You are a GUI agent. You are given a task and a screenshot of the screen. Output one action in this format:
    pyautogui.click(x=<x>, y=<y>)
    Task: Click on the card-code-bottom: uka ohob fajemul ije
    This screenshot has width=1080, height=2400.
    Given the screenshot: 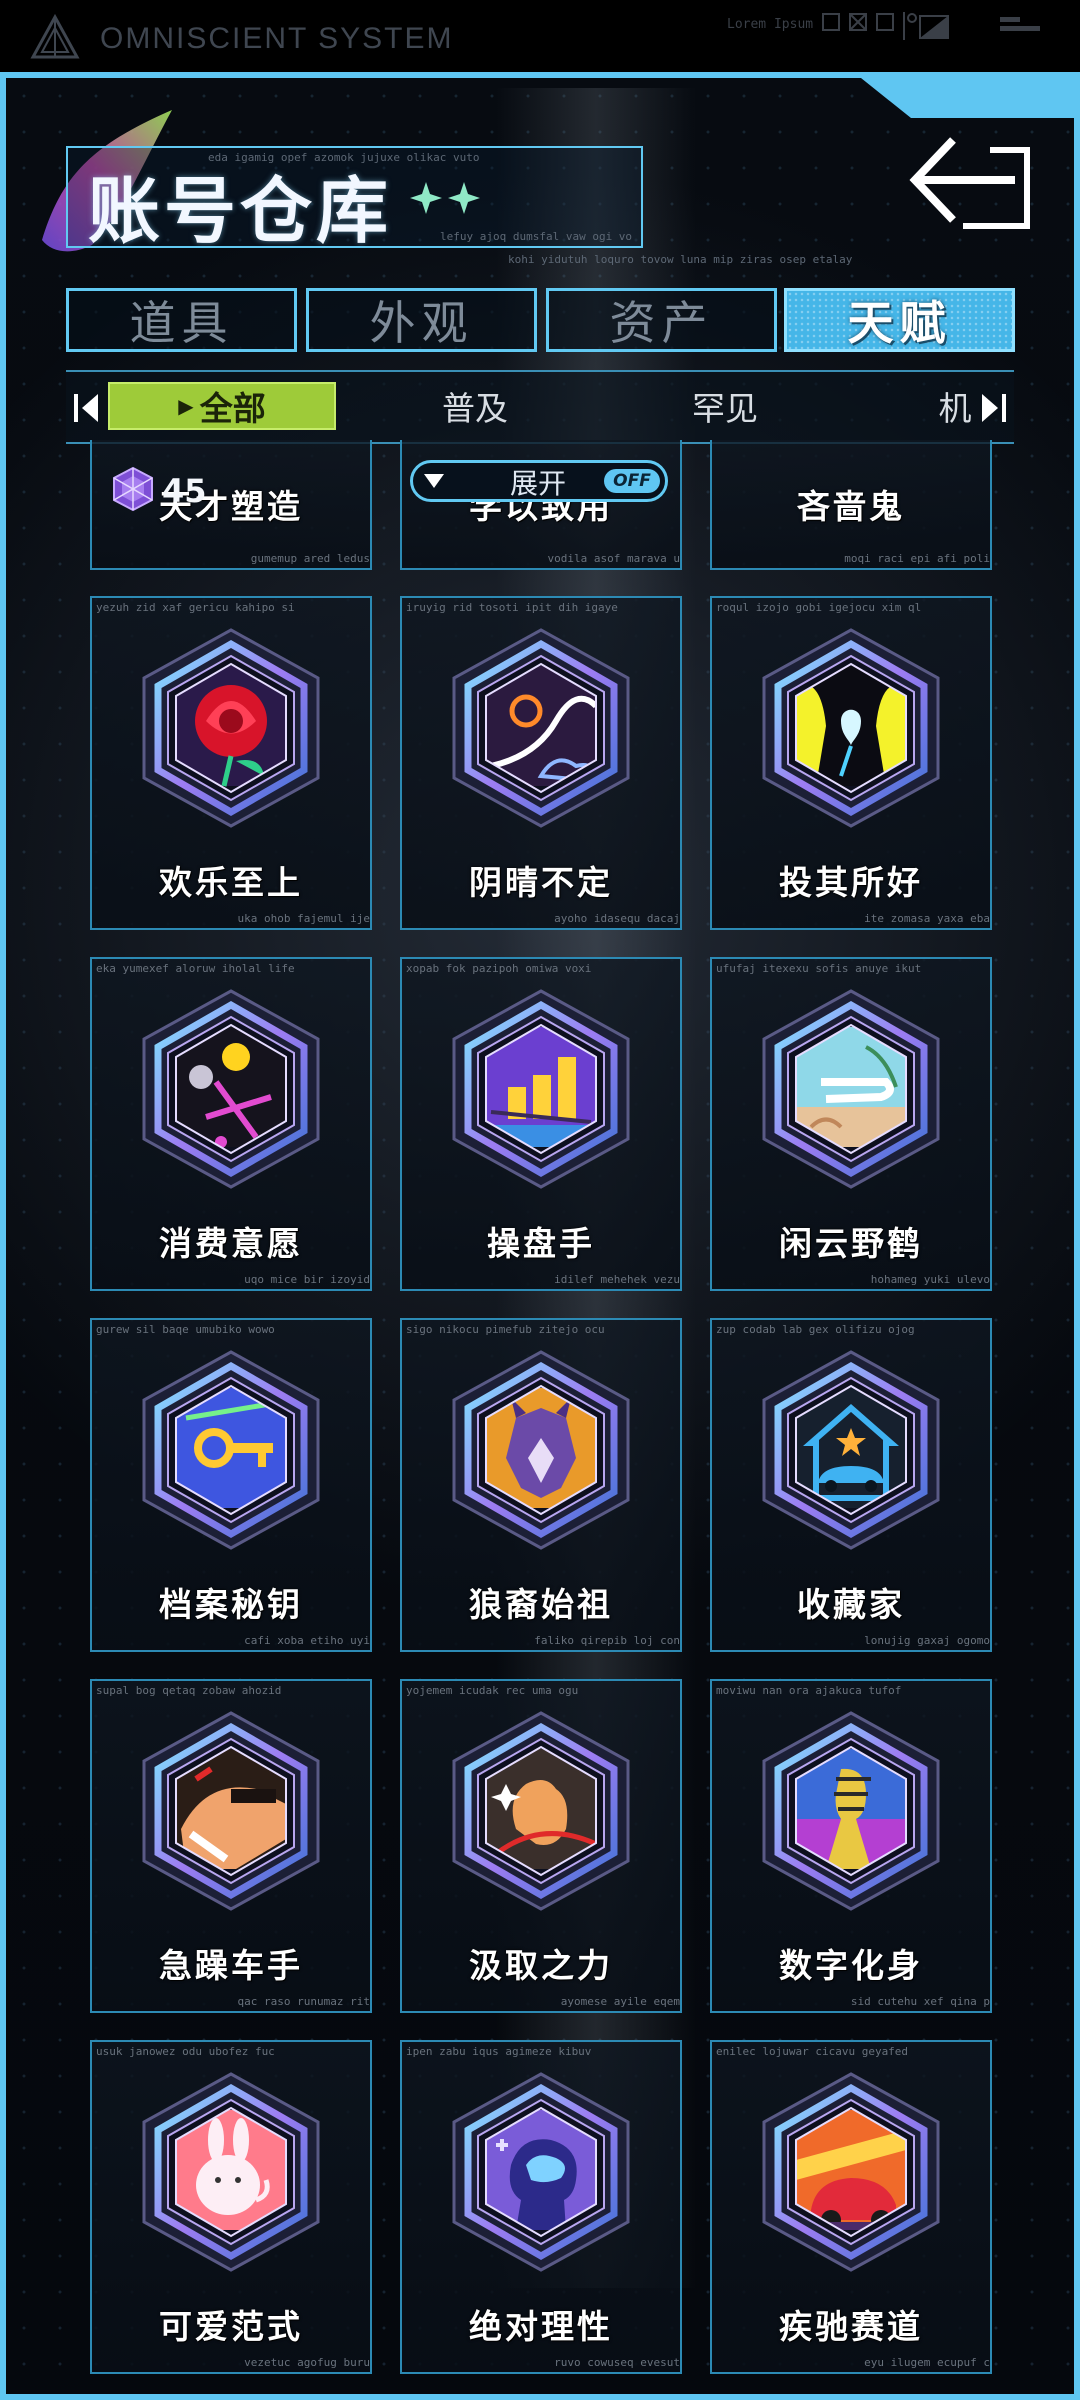 What is the action you would take?
    pyautogui.click(x=303, y=918)
    